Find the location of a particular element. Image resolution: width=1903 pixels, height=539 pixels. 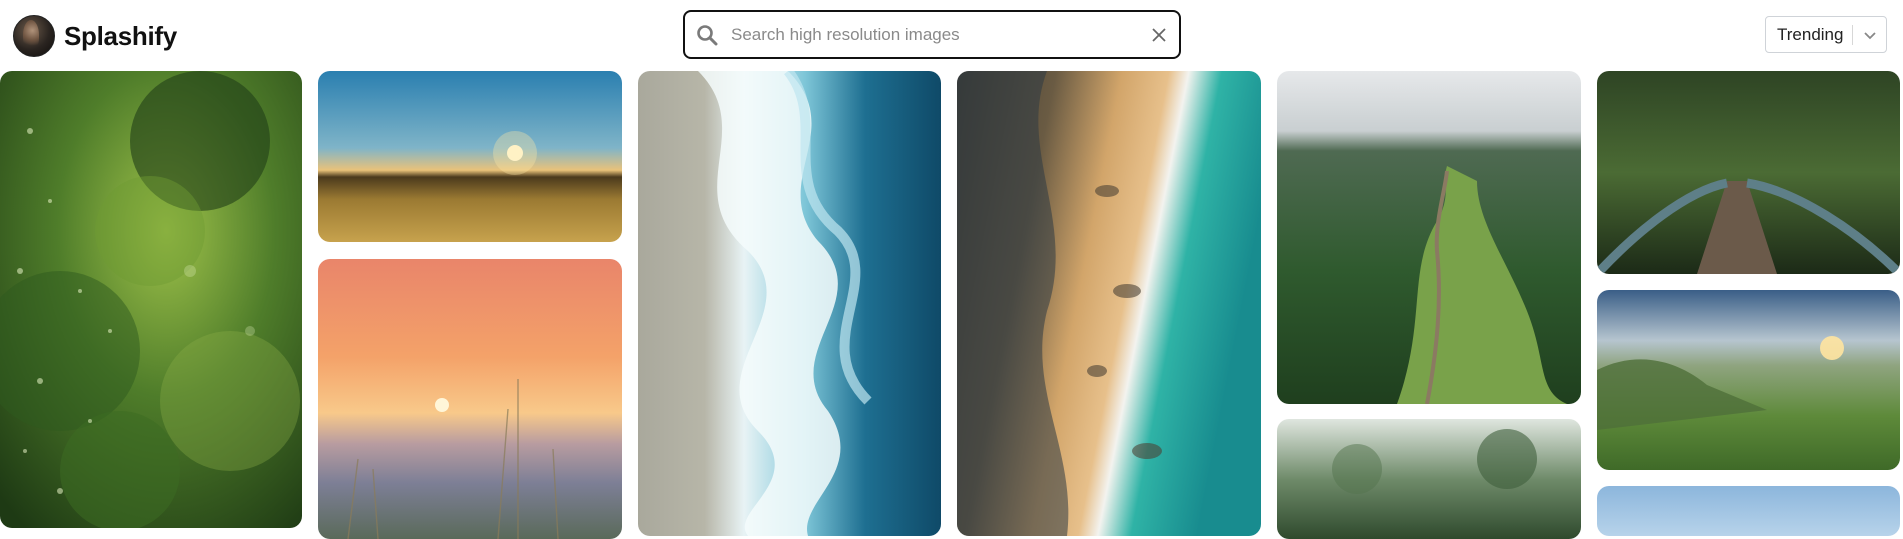

search-icon is located at coordinates (707, 35).